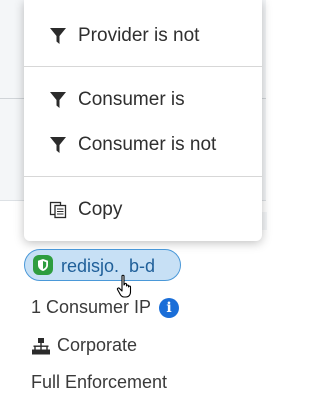  Describe the element at coordinates (97, 345) in the screenshot. I see `network-text: Corporate` at that location.